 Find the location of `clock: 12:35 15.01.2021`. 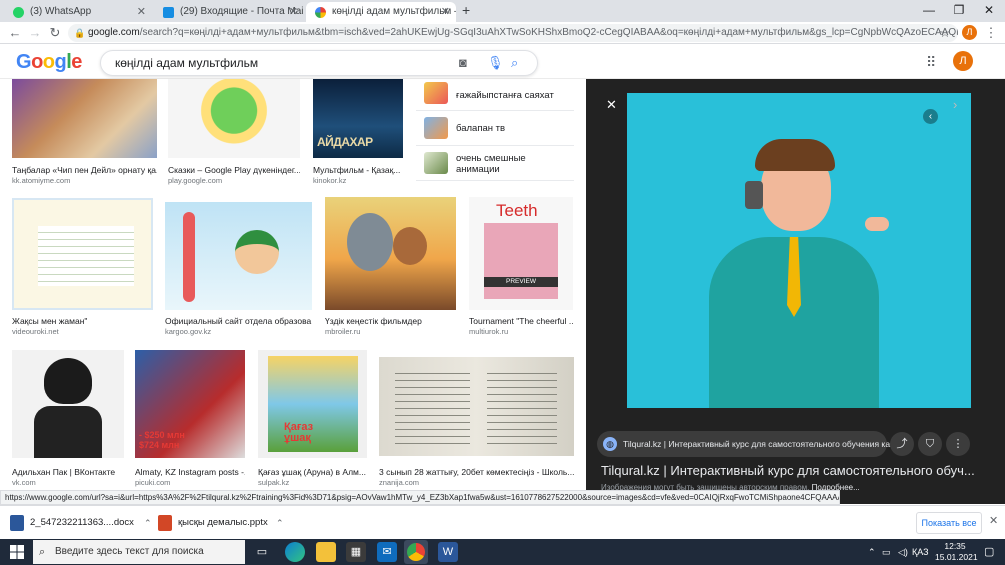

clock: 12:35 15.01.2021 is located at coordinates (956, 552).